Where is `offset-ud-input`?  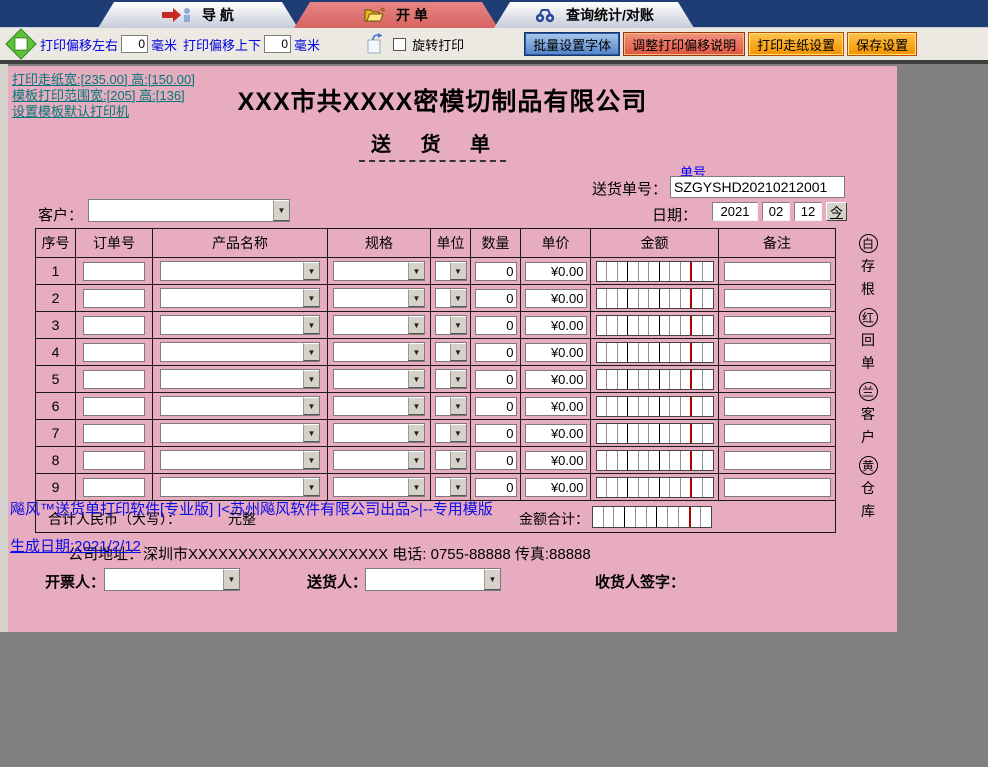 offset-ud-input is located at coordinates (278, 44).